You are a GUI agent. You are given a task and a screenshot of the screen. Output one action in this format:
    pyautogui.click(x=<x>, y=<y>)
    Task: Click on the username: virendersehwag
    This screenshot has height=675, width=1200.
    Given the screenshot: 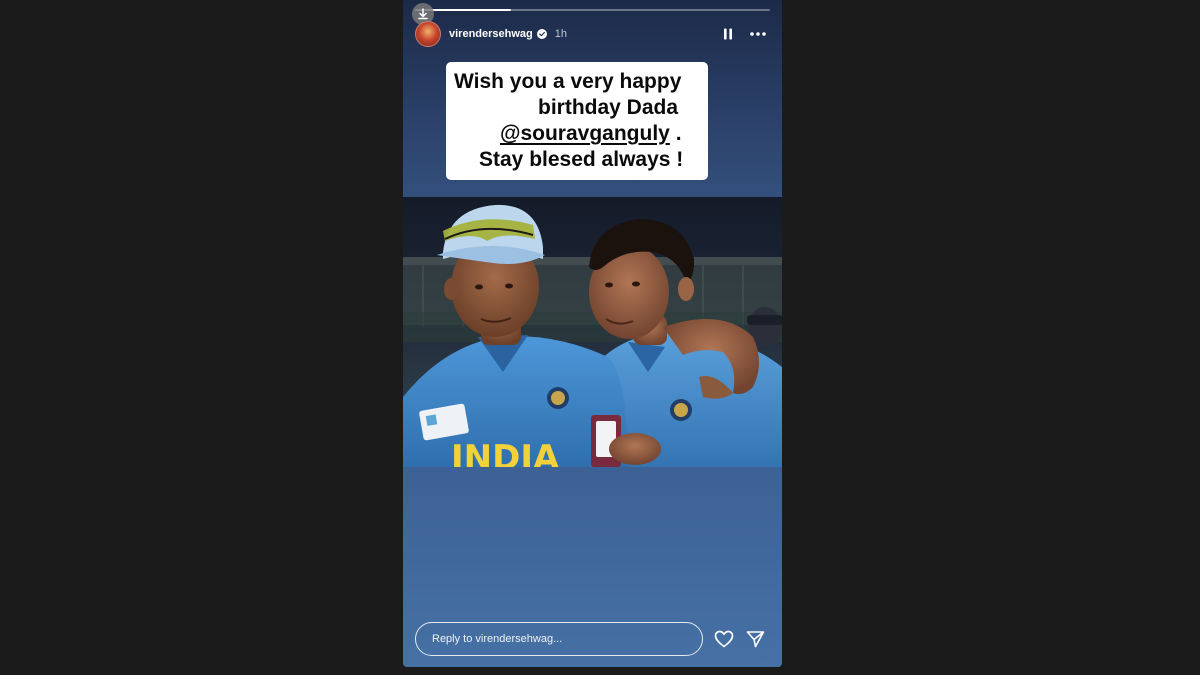 What is the action you would take?
    pyautogui.click(x=491, y=34)
    